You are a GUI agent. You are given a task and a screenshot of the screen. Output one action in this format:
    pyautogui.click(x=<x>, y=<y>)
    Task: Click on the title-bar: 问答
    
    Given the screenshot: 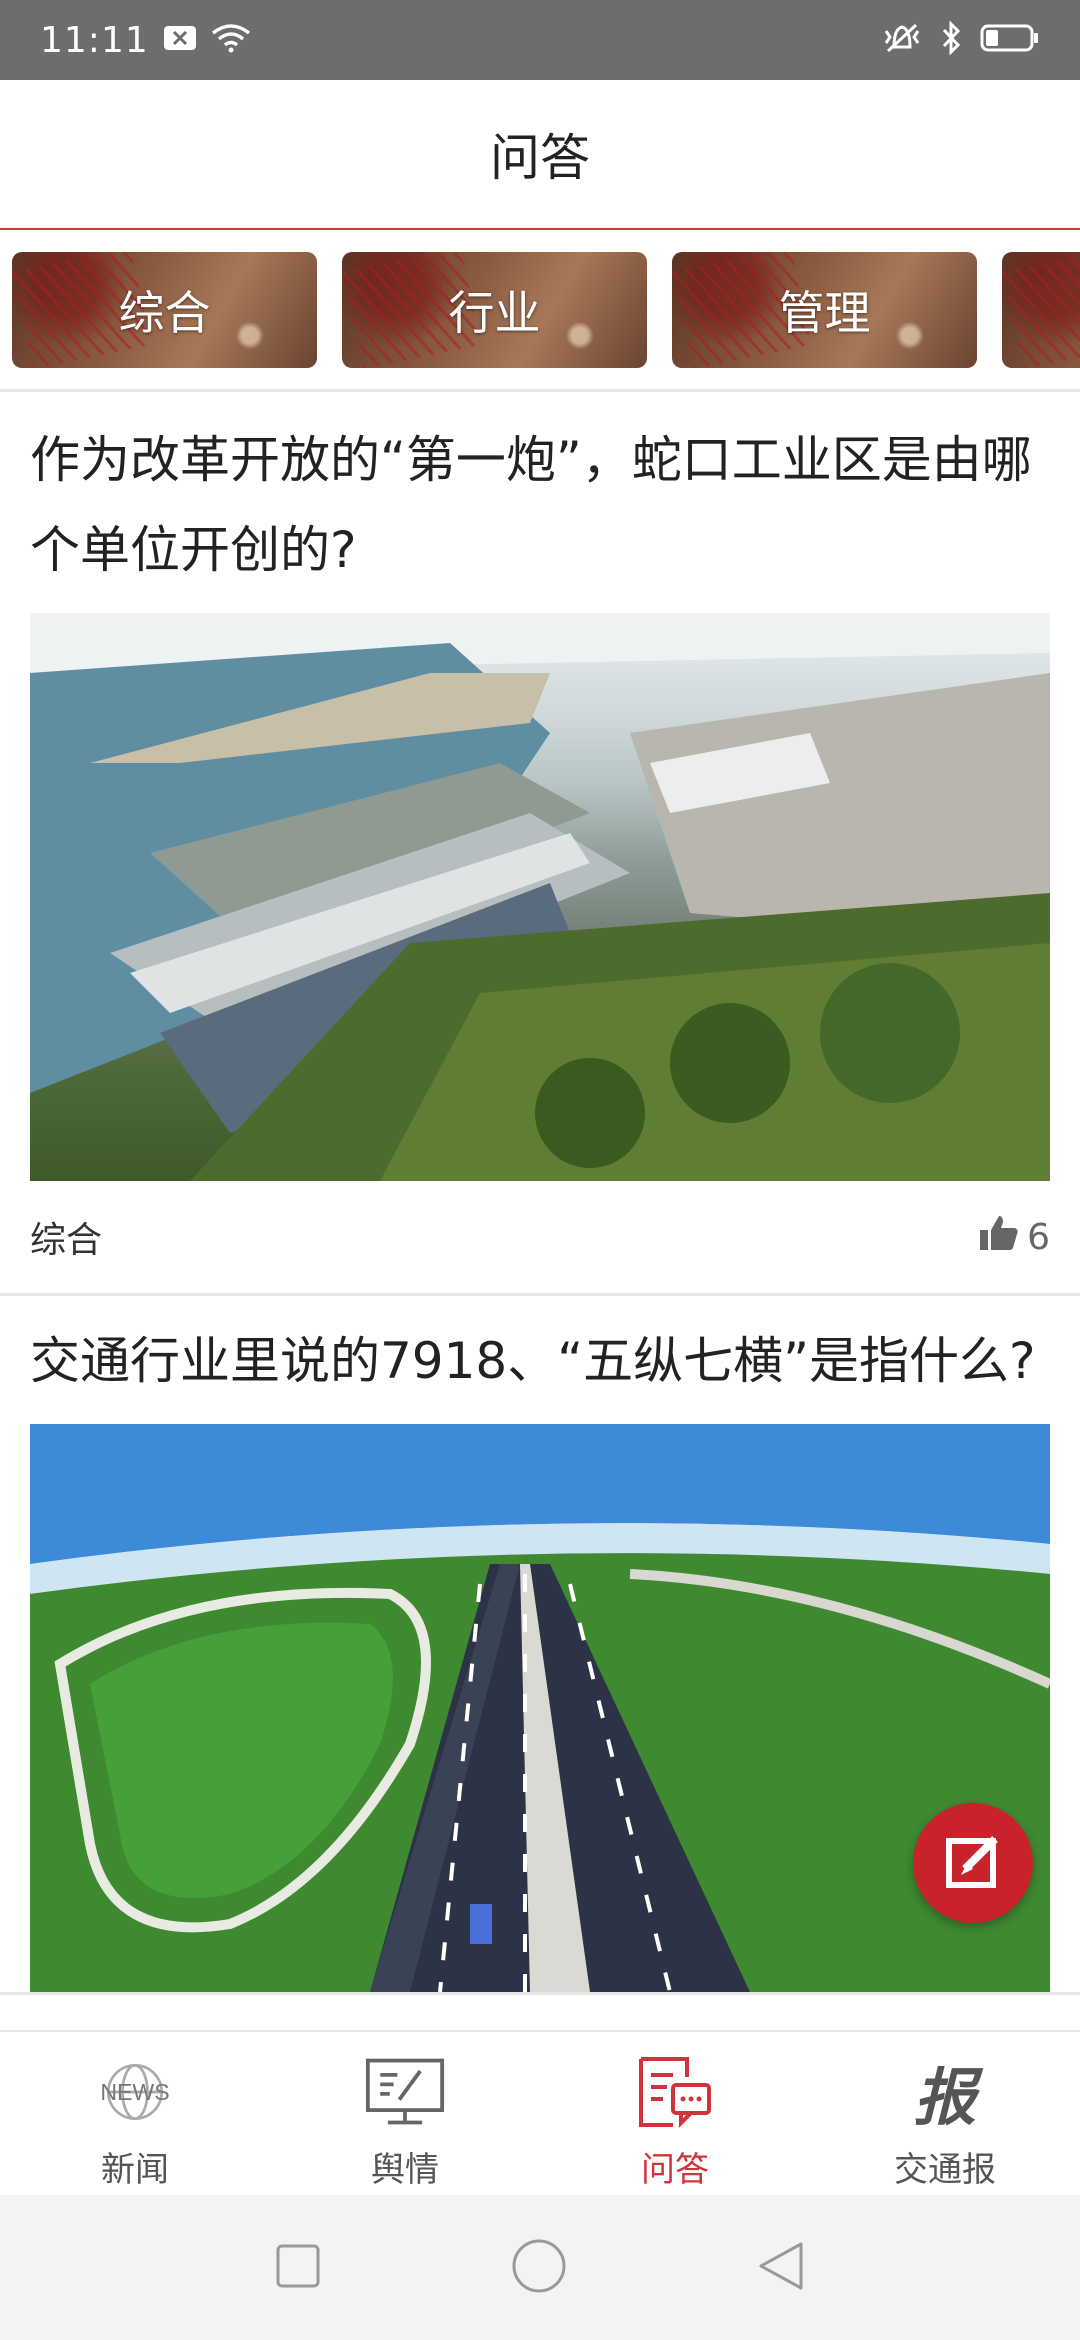 What is the action you would take?
    pyautogui.click(x=540, y=155)
    